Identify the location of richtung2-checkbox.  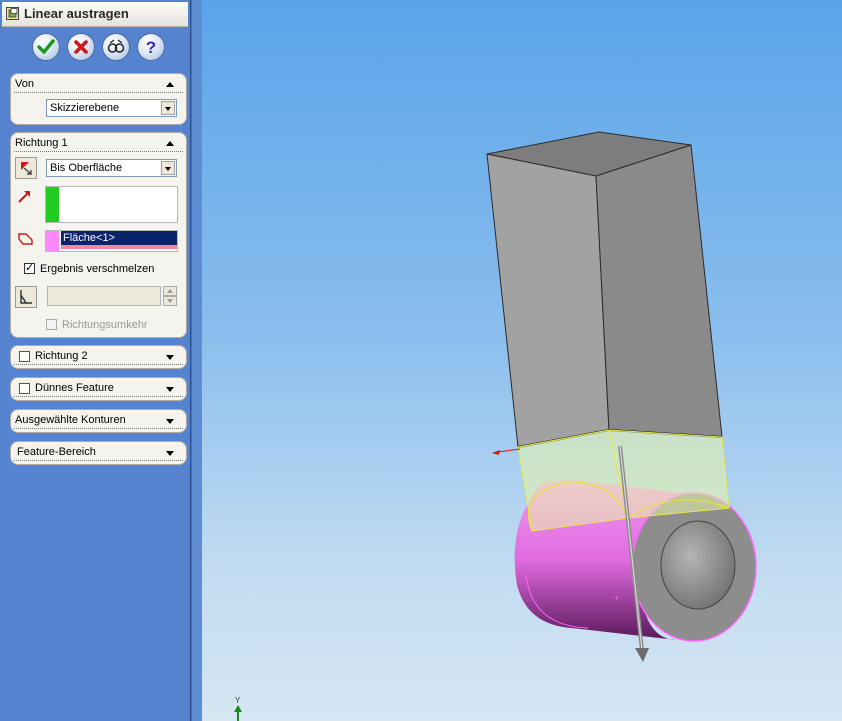
(24, 356).